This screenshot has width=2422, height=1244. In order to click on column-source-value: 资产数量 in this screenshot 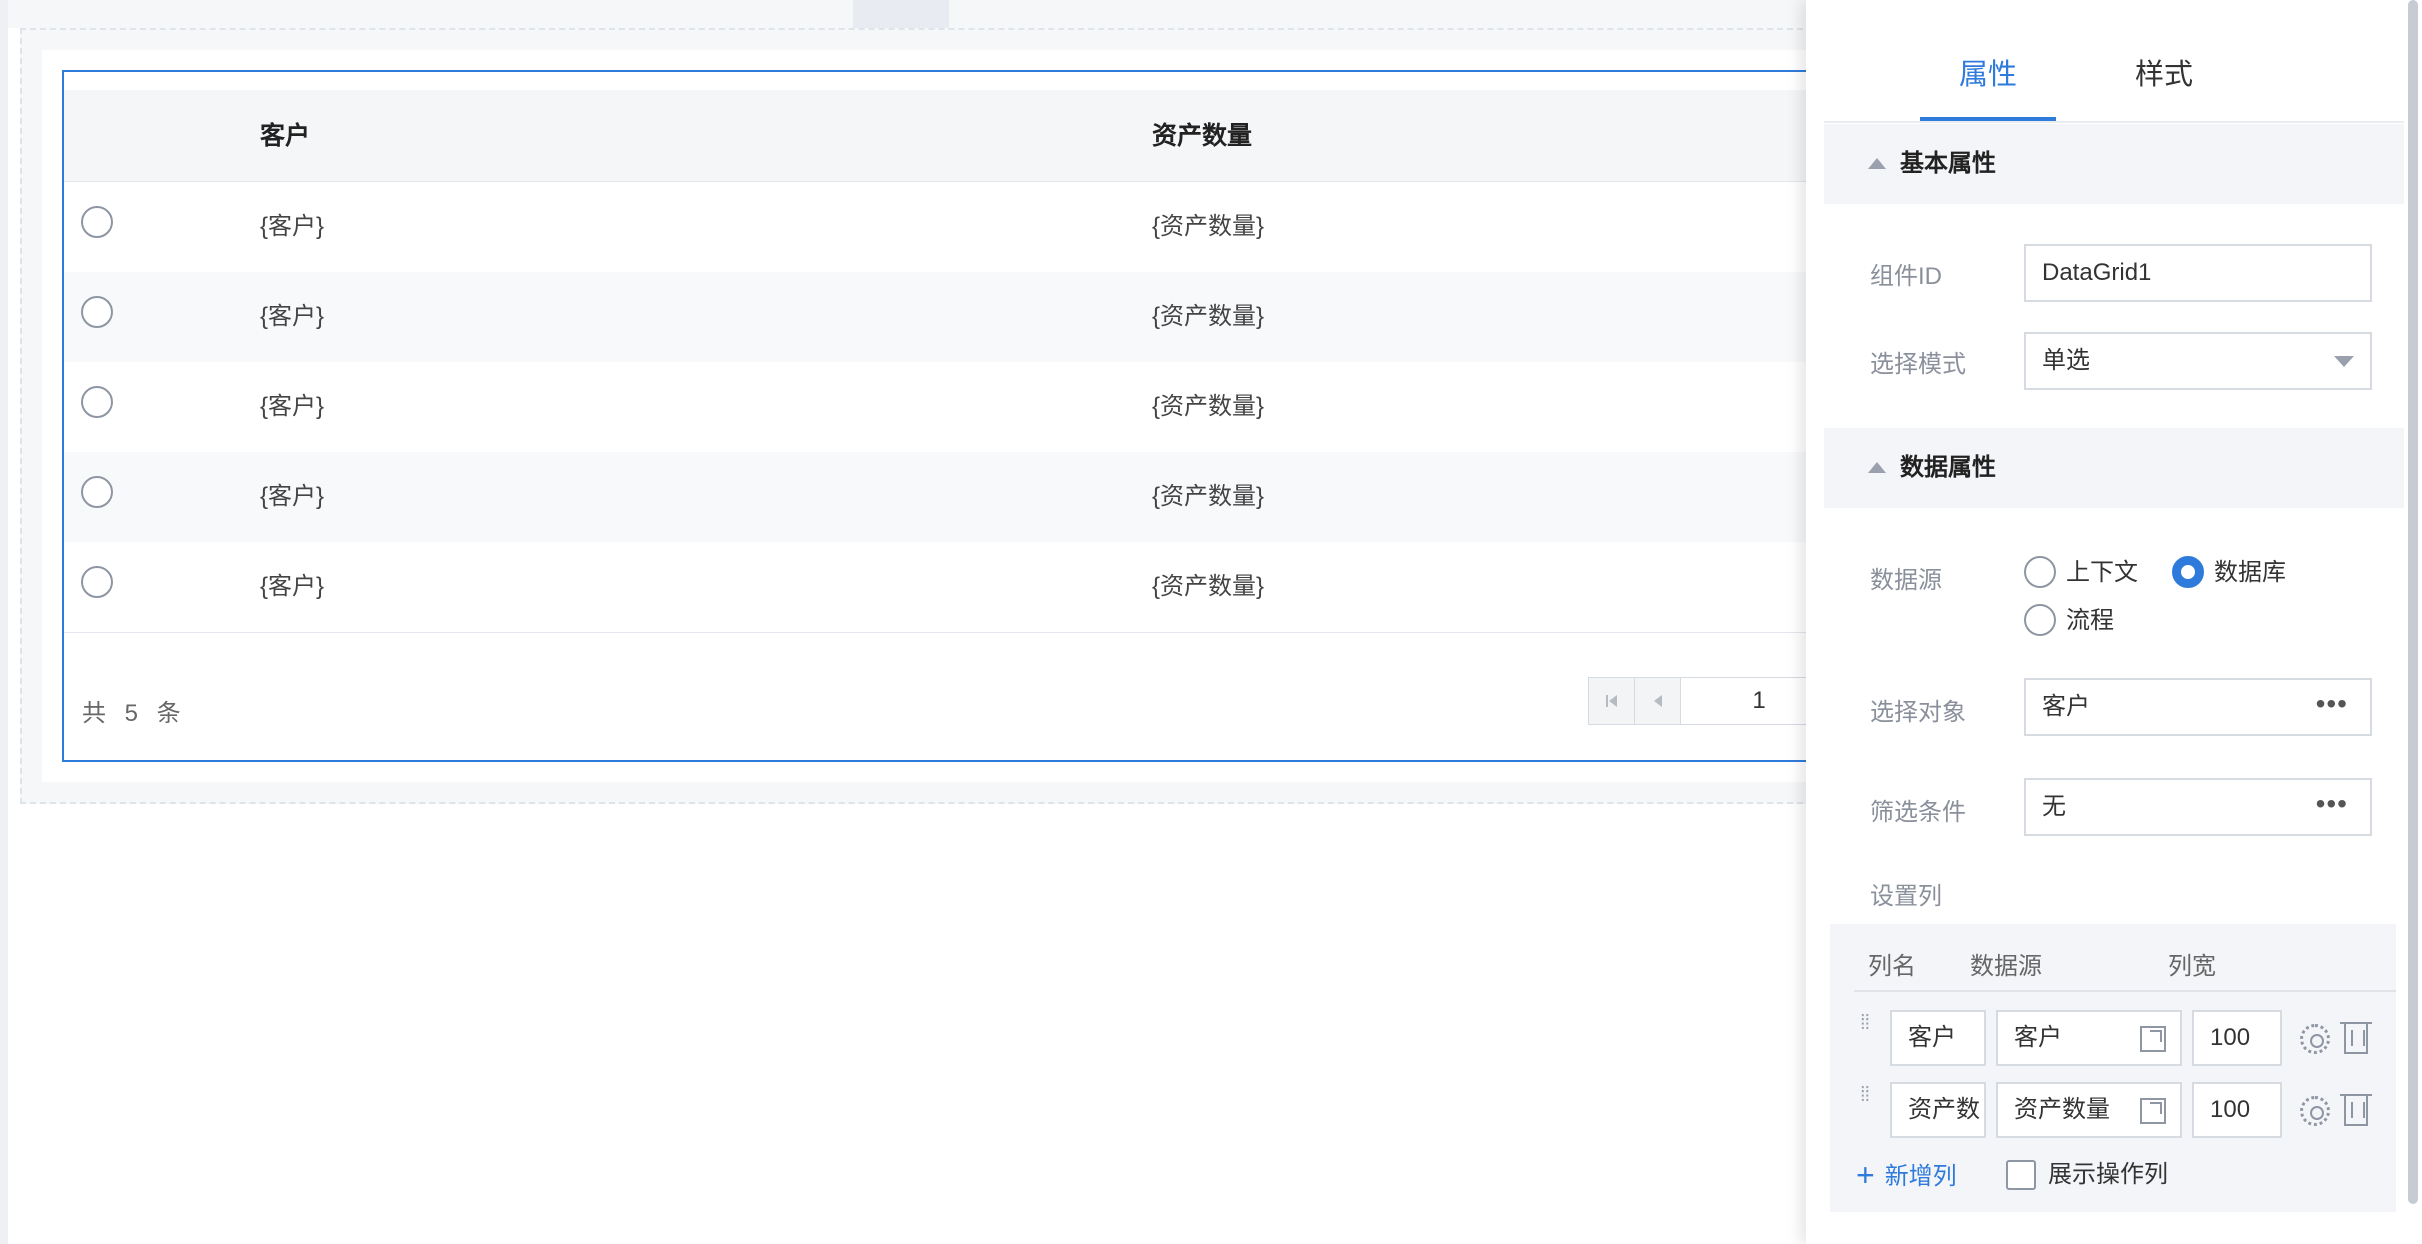, I will do `click(2062, 1109)`.